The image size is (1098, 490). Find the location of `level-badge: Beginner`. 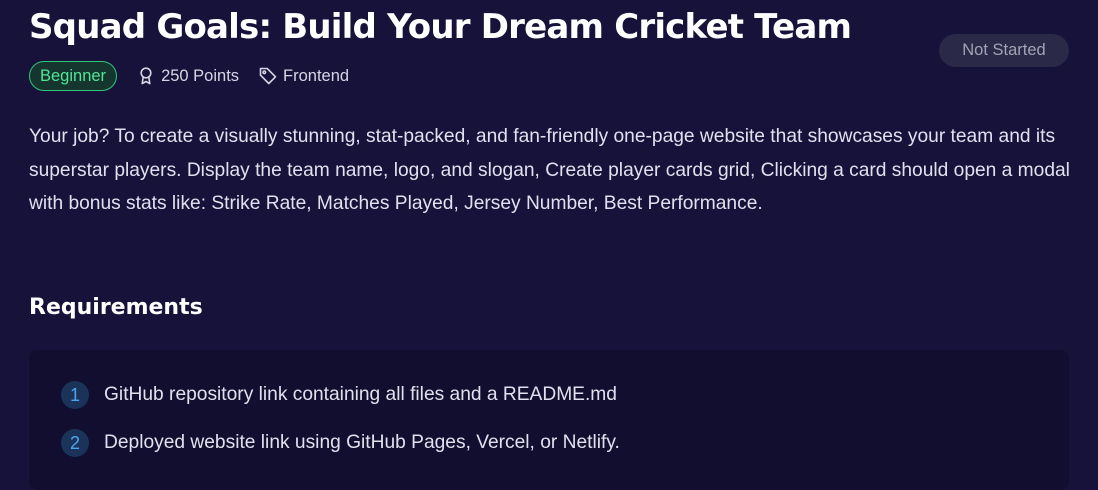

level-badge: Beginner is located at coordinates (73, 76).